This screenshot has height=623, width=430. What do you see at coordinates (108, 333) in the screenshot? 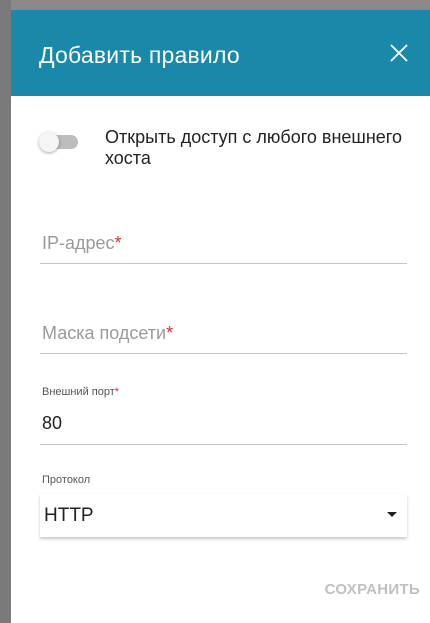
I see `subnet-mask-placeholder: Маска подсети*` at bounding box center [108, 333].